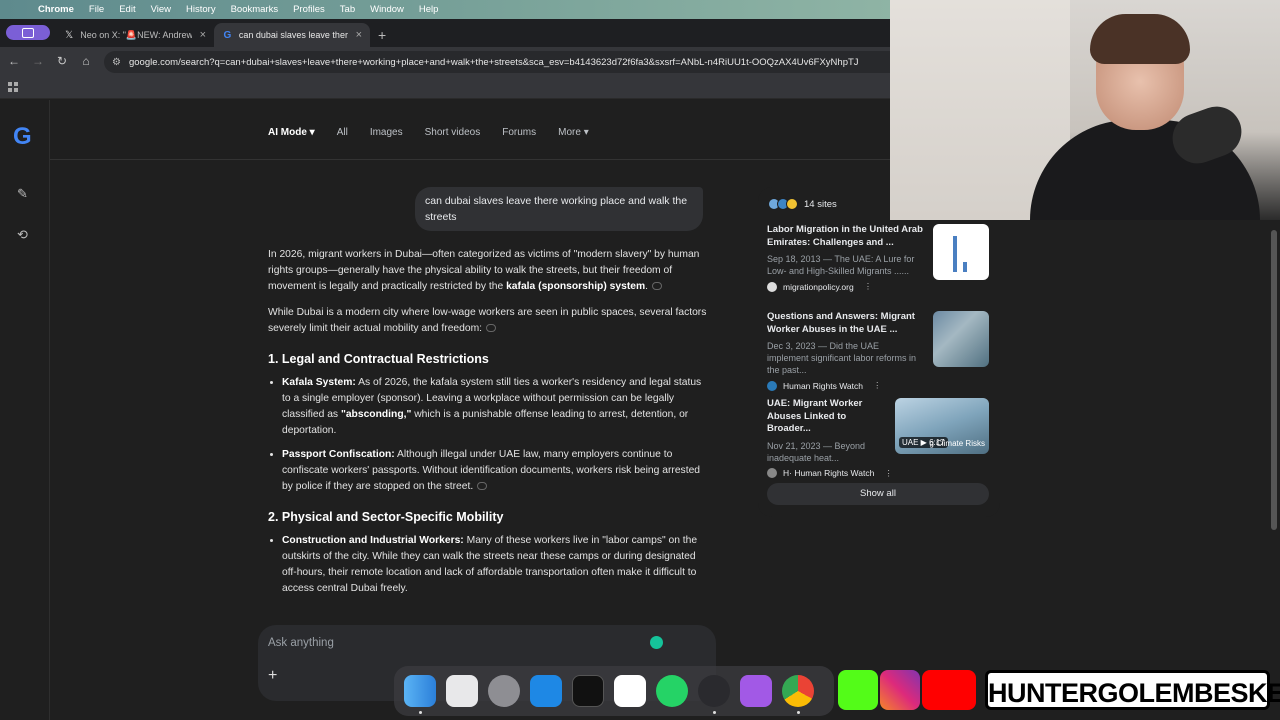 The image size is (1280, 720). Describe the element at coordinates (1132, 690) in the screenshot. I see `channel-name-banner: HUNTERGOLEMBESKE` at that location.